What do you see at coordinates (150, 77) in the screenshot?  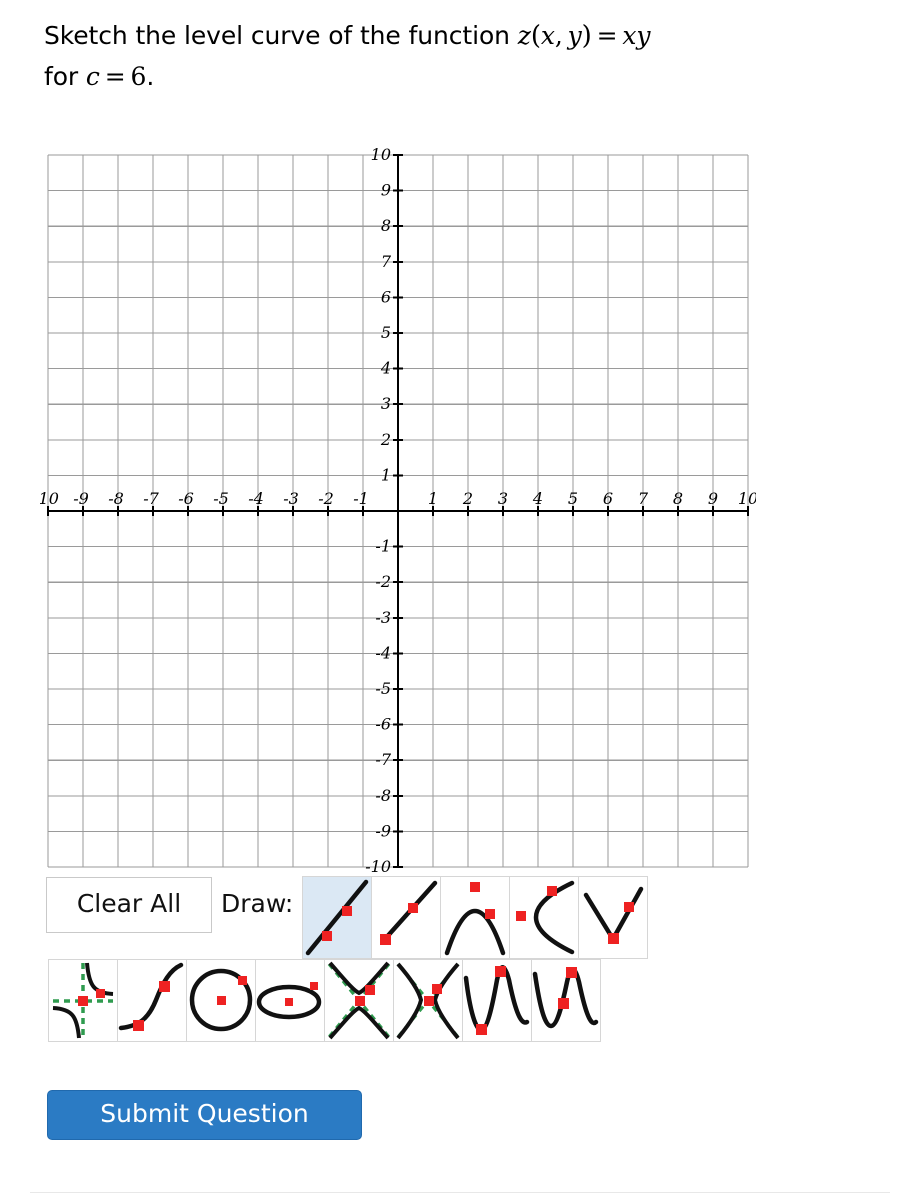 I see `question-period: .` at bounding box center [150, 77].